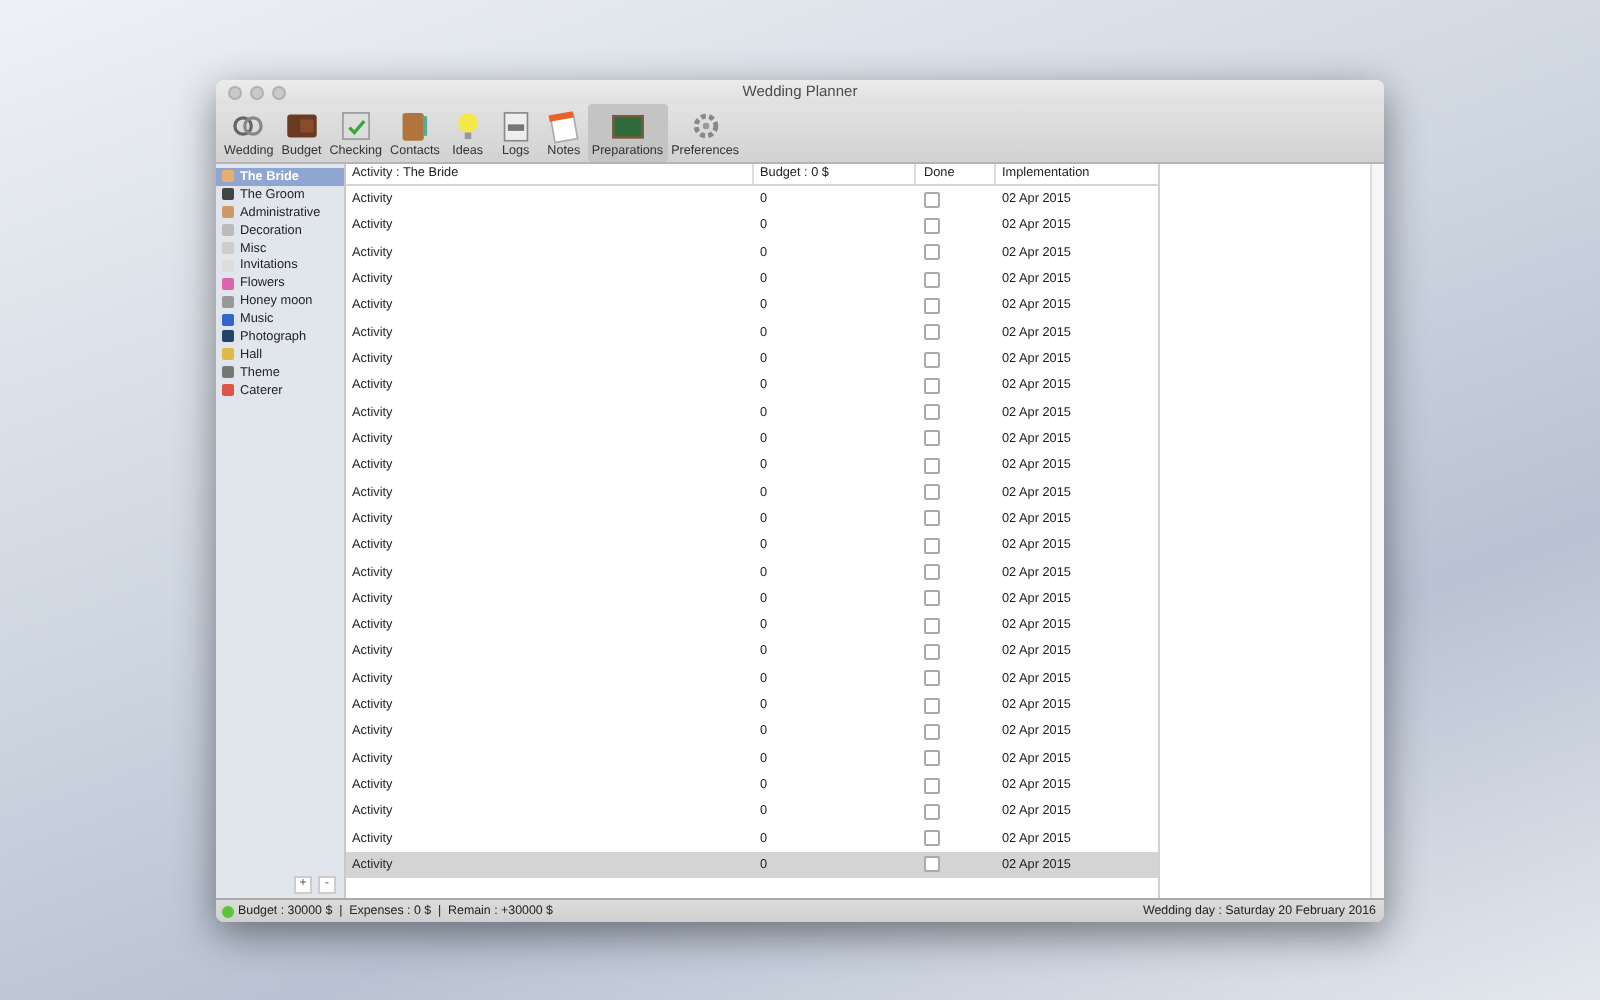 This screenshot has width=1600, height=1000. I want to click on close-button, so click(235, 93).